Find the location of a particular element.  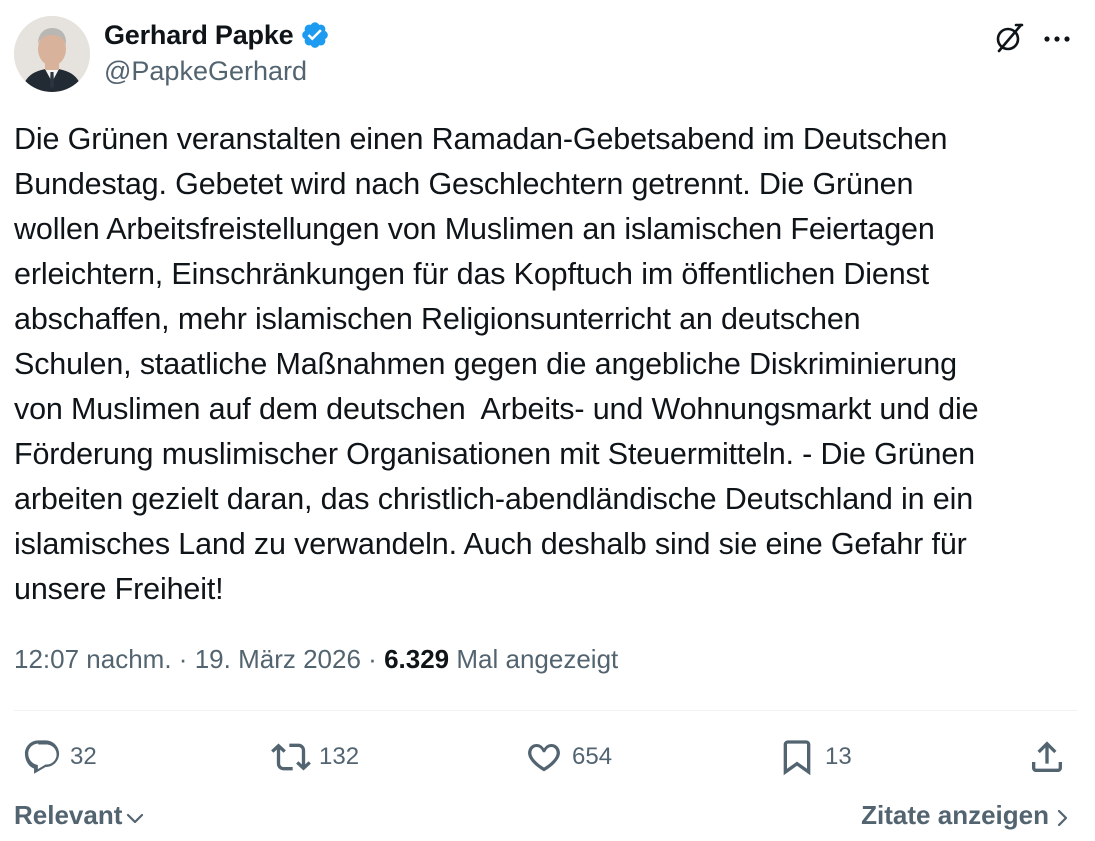

views-count: 6.329 is located at coordinates (417, 659).